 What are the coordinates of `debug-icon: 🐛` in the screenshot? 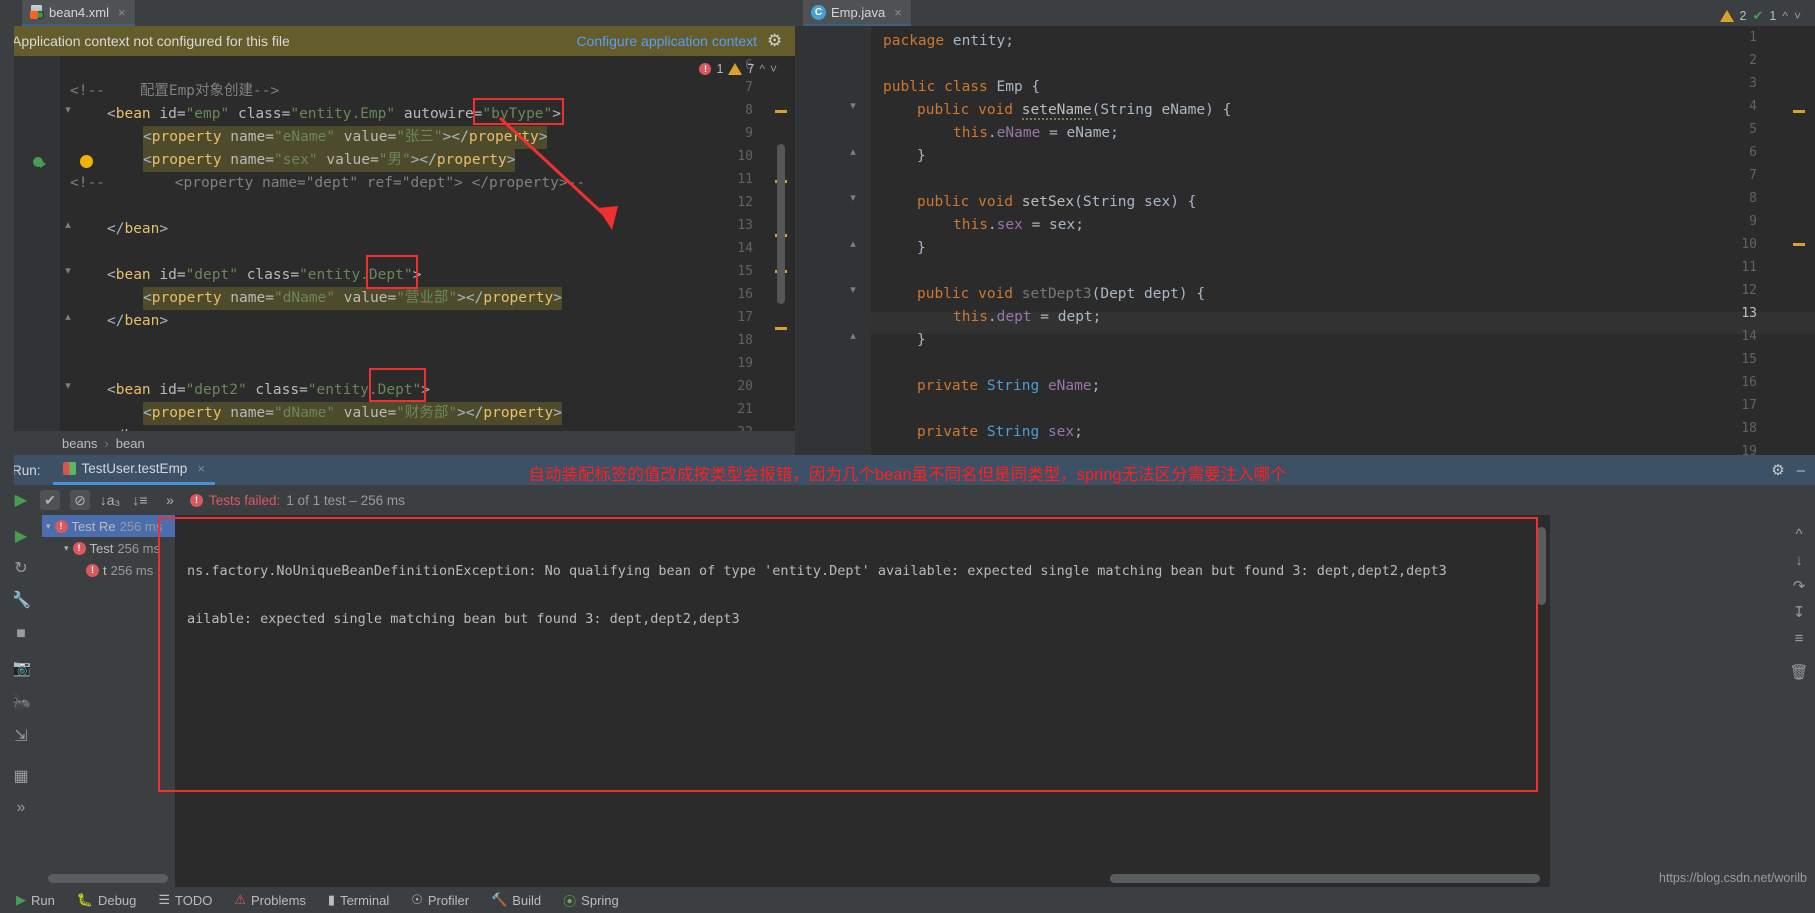 It's located at (85, 899).